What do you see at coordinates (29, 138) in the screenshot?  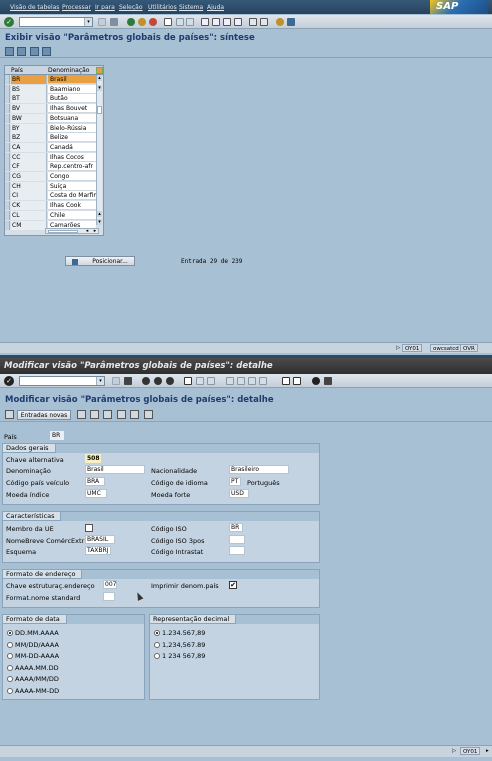 I see `cell-pais: BZ` at bounding box center [29, 138].